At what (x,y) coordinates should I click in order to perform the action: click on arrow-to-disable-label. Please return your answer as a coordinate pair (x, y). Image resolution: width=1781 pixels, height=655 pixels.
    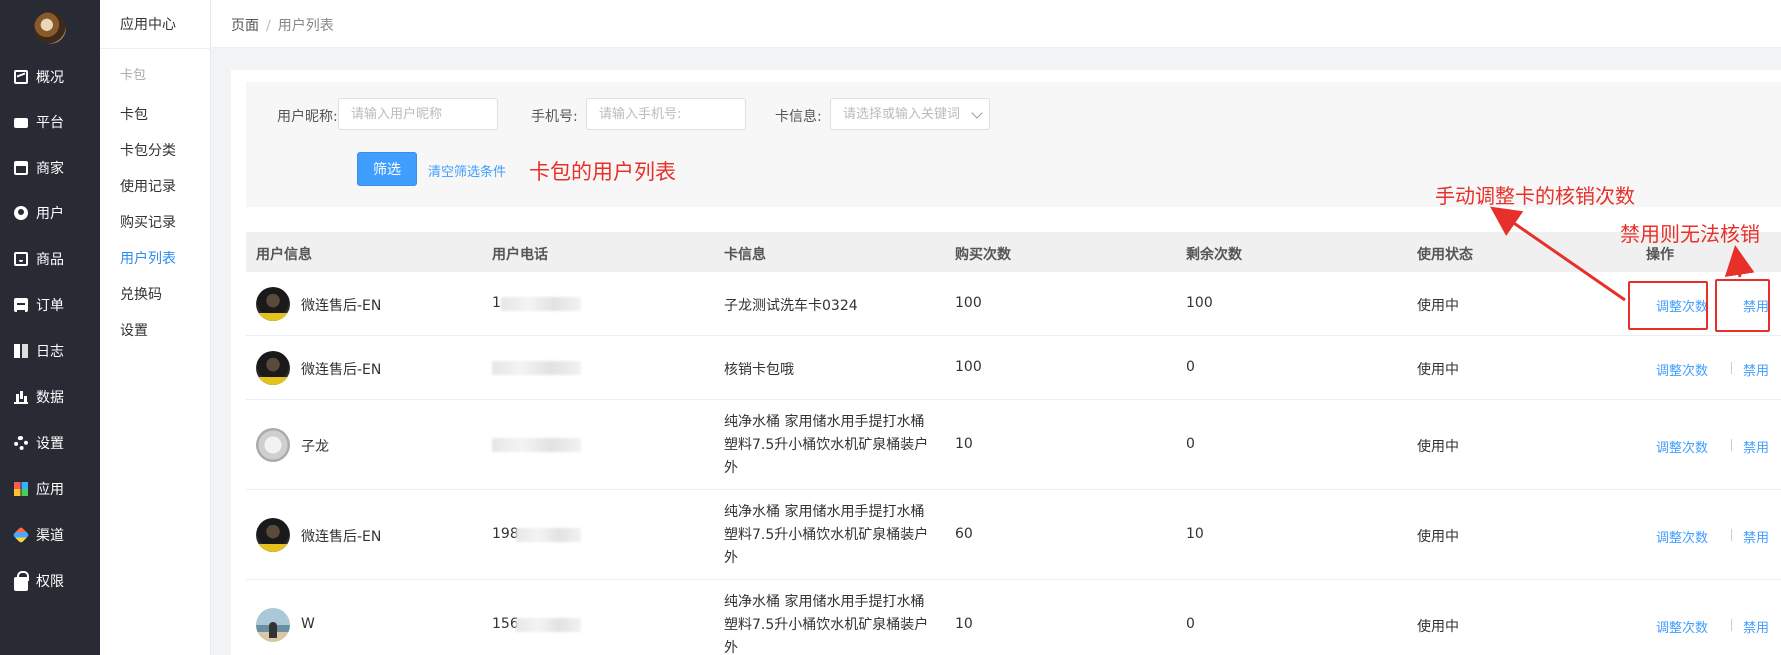
    Looking at the image, I should click on (1739, 261).